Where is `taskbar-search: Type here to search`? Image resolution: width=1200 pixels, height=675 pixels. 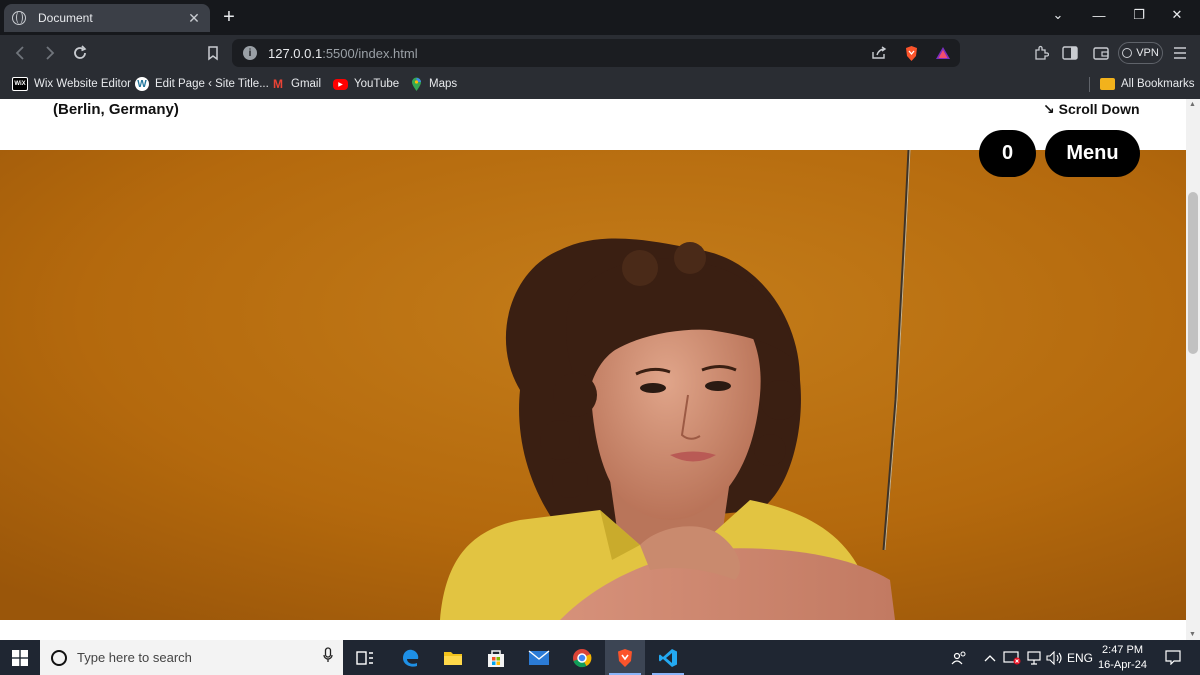
taskbar-search: Type here to search is located at coordinates (191, 657).